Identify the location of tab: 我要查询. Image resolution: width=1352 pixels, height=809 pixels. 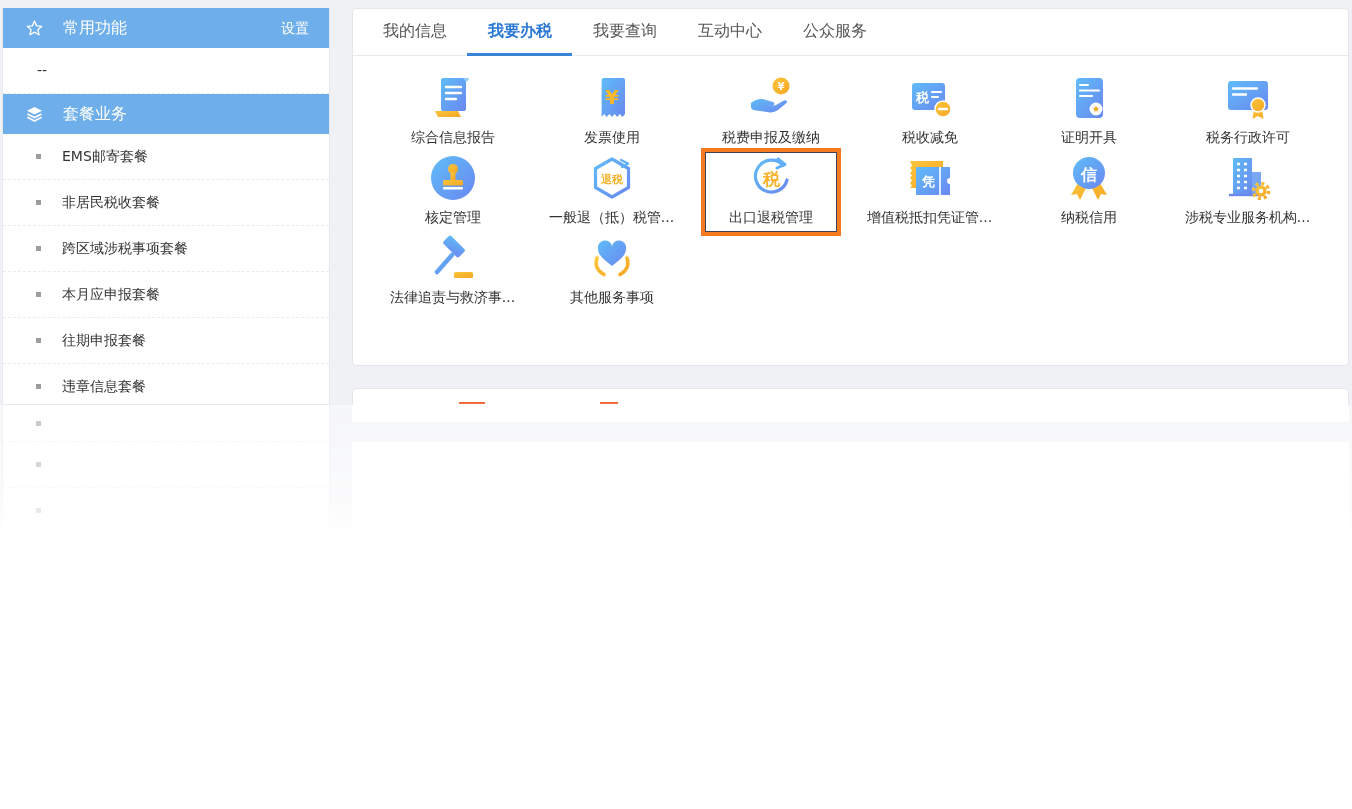
(624, 32).